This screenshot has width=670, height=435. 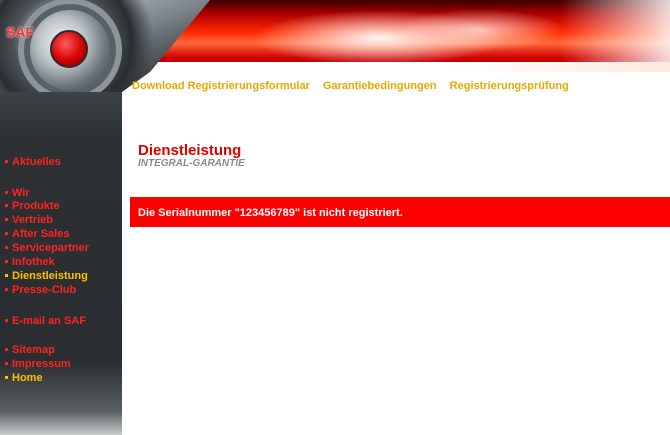 I want to click on hub-cap-image, so click(x=69, y=49).